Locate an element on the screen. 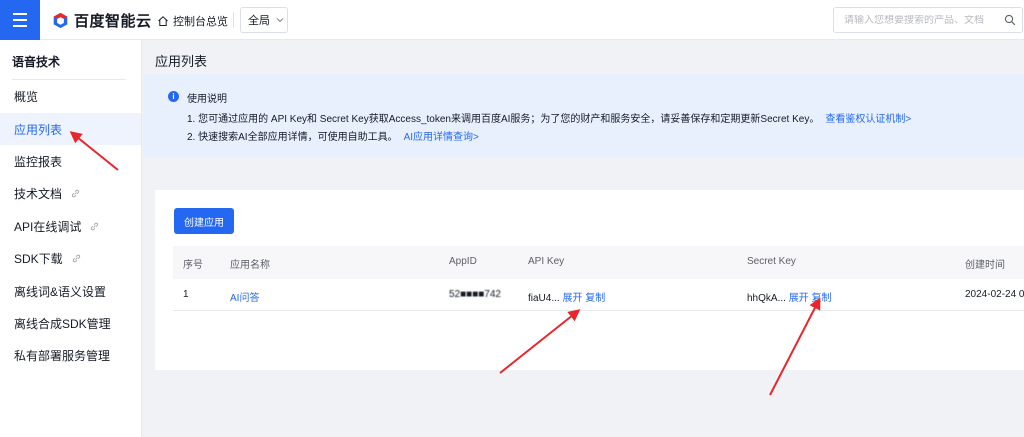 The height and width of the screenshot is (437, 1024). console-overview-label: 控制台总览 is located at coordinates (200, 22).